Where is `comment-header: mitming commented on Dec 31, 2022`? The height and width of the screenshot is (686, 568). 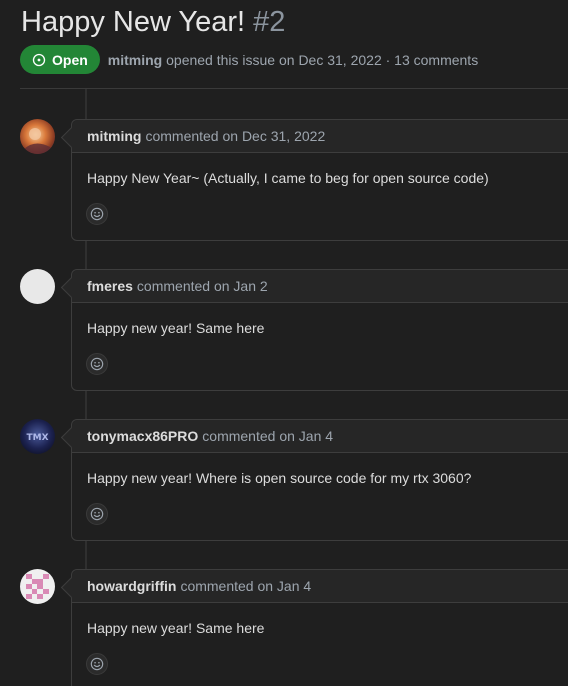 comment-header: mitming commented on Dec 31, 2022 is located at coordinates (320, 136).